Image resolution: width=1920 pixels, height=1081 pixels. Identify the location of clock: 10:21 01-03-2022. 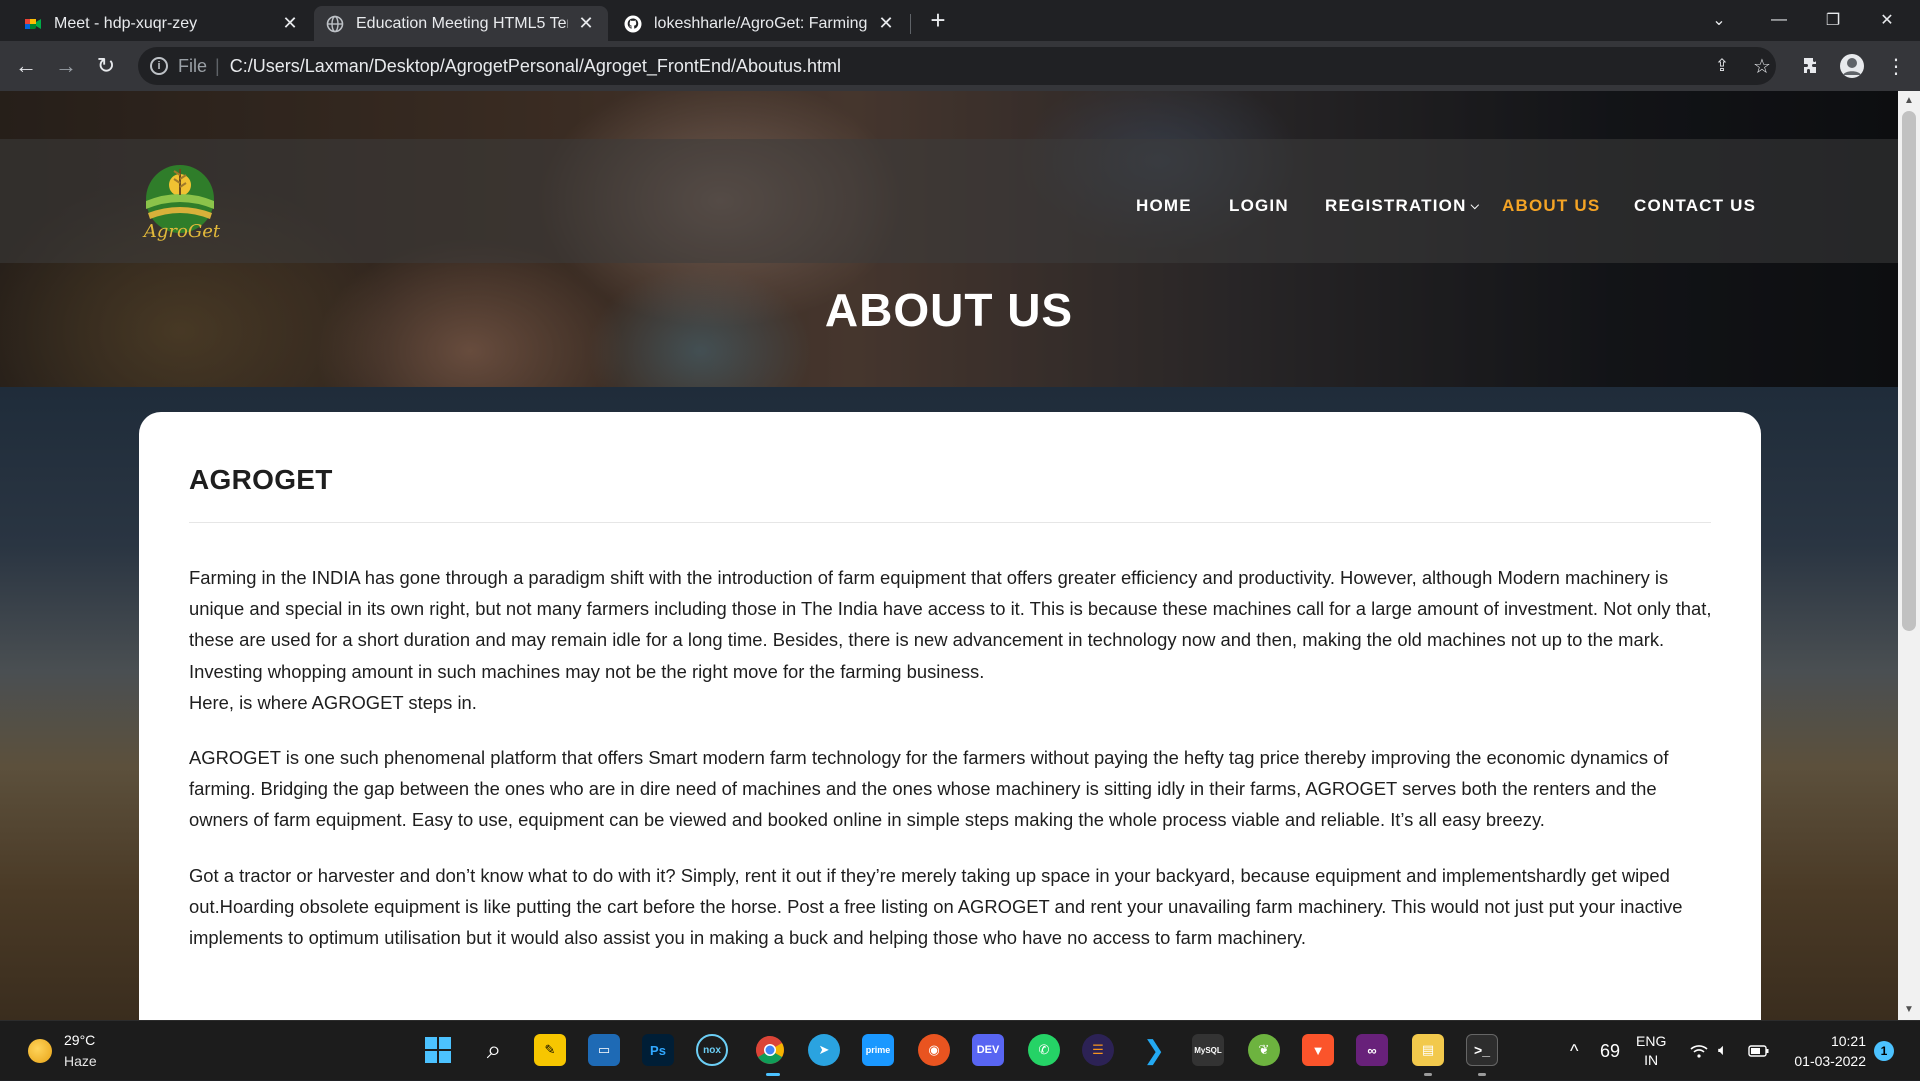
(1826, 1051).